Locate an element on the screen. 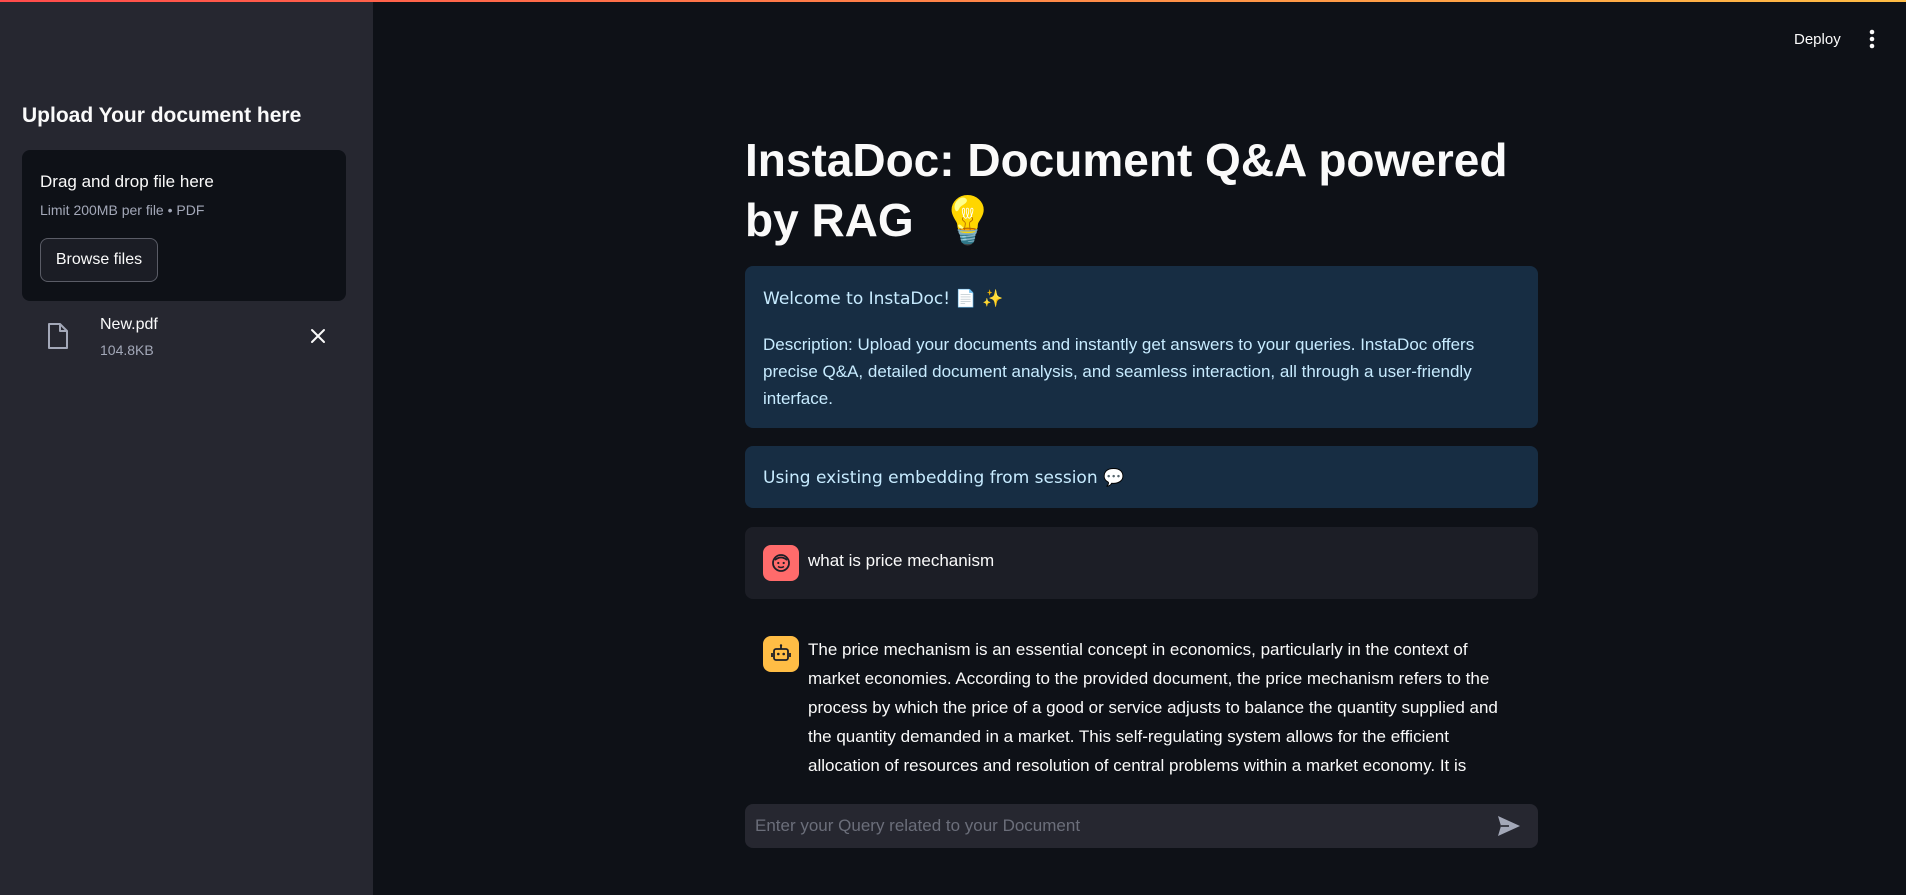 Image resolution: width=1906 pixels, height=895 pixels. chat-message-user: what is price mechanism is located at coordinates (1141, 563).